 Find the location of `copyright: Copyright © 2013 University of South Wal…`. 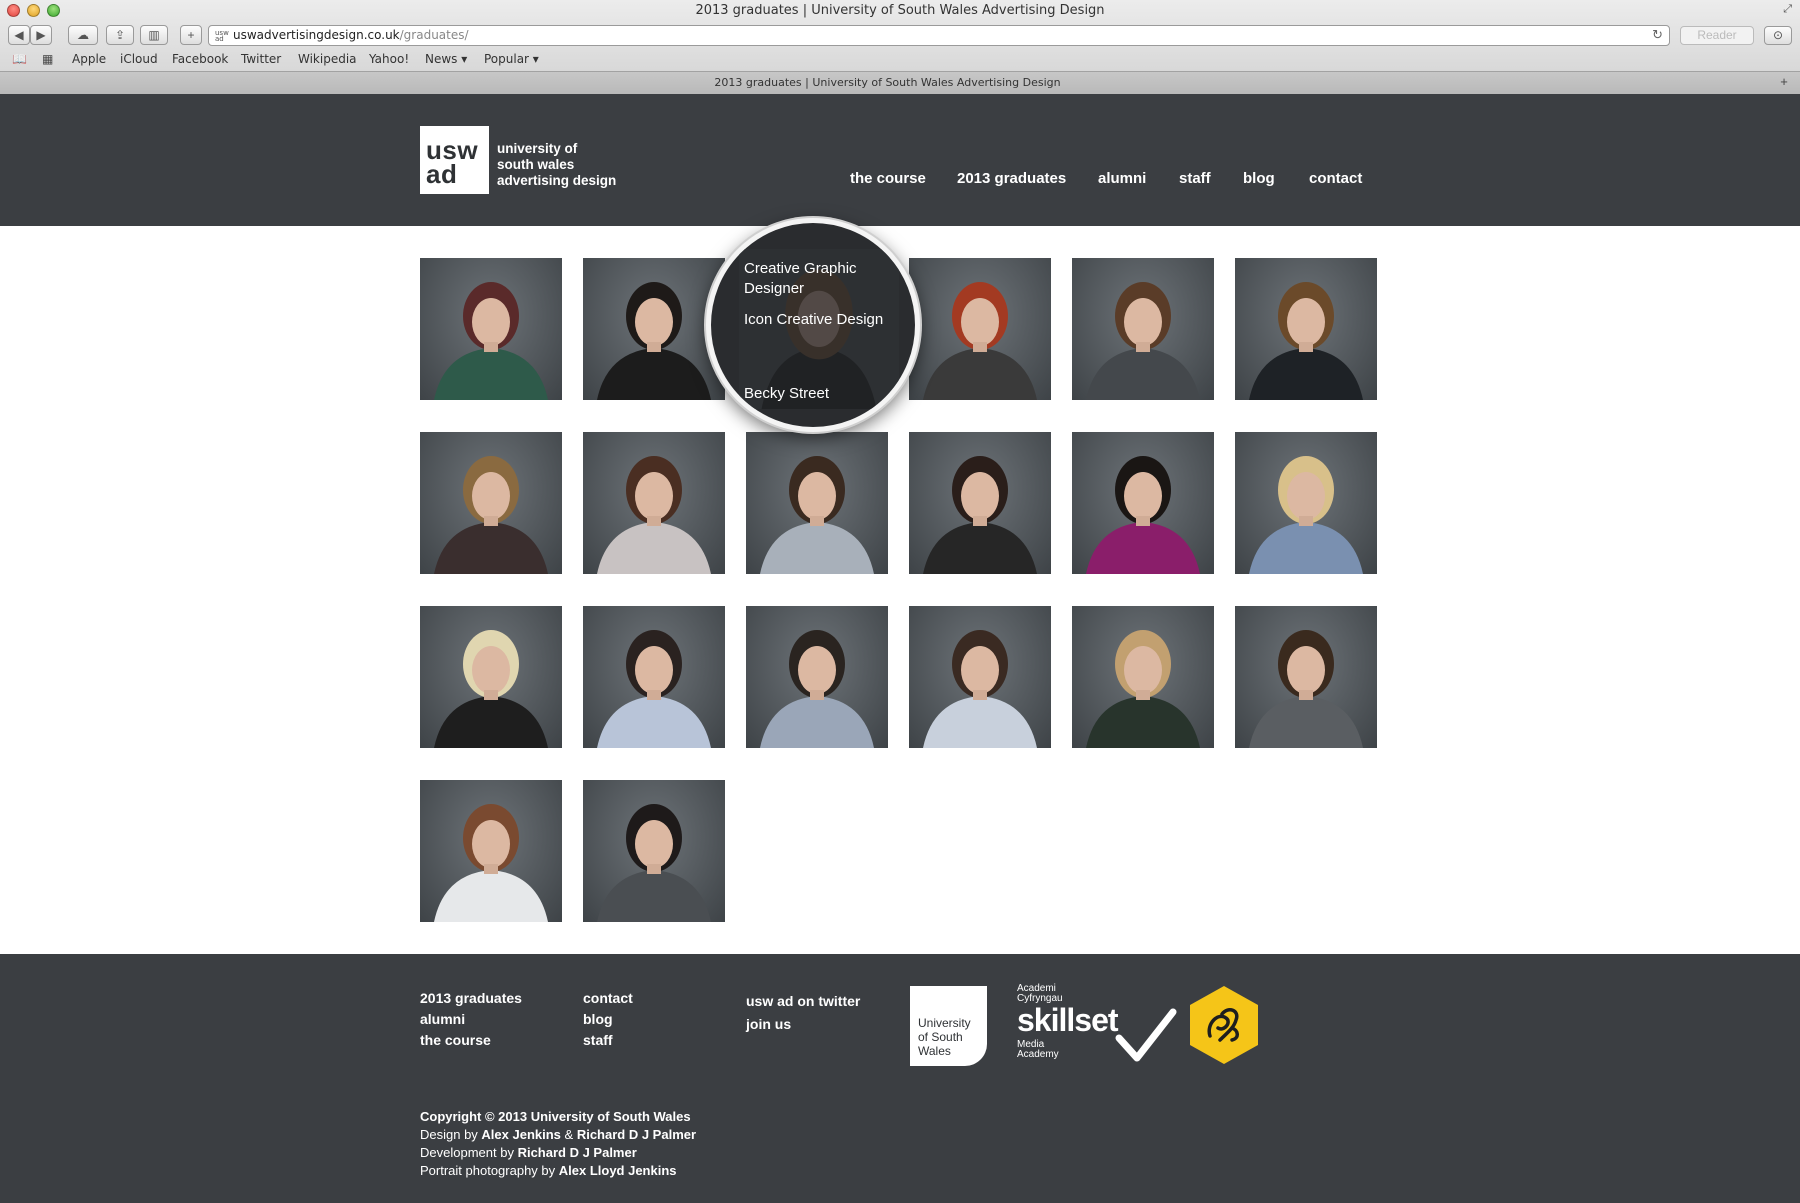

copyright: Copyright © 2013 University of South Wal… is located at coordinates (555, 1116).